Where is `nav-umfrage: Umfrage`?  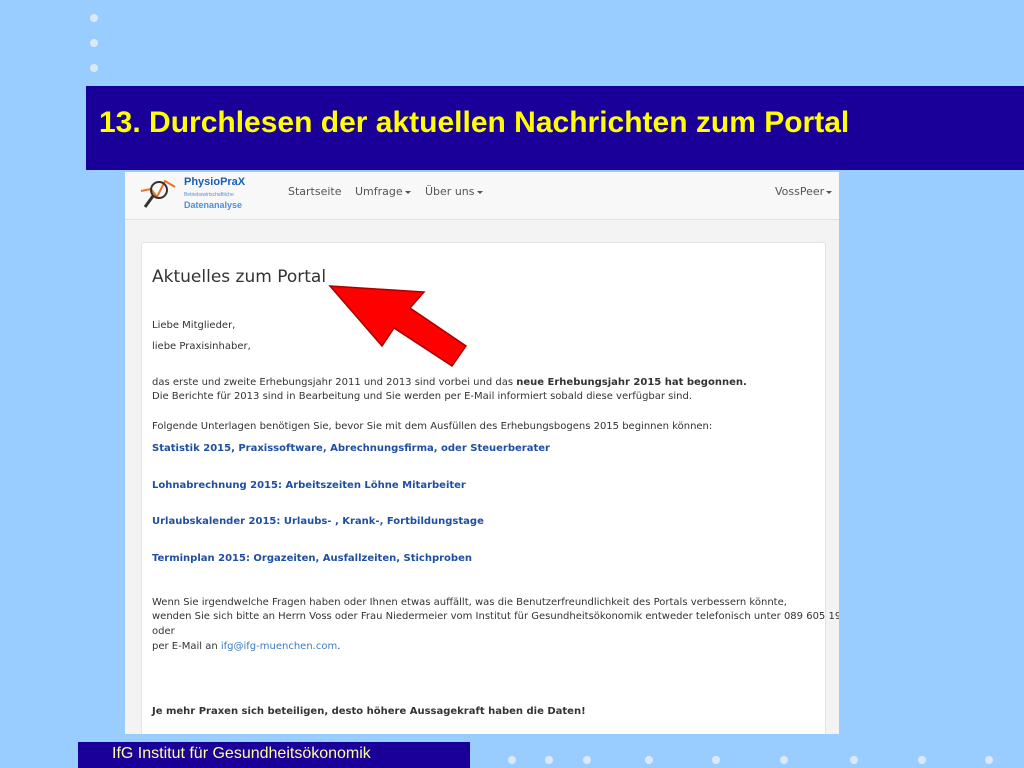 nav-umfrage: Umfrage is located at coordinates (383, 191).